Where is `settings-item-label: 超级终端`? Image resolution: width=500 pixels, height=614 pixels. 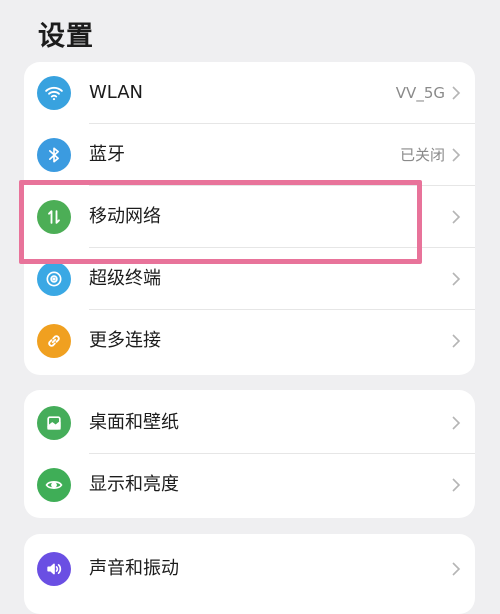
settings-item-label: 超级终端 is located at coordinates (125, 278).